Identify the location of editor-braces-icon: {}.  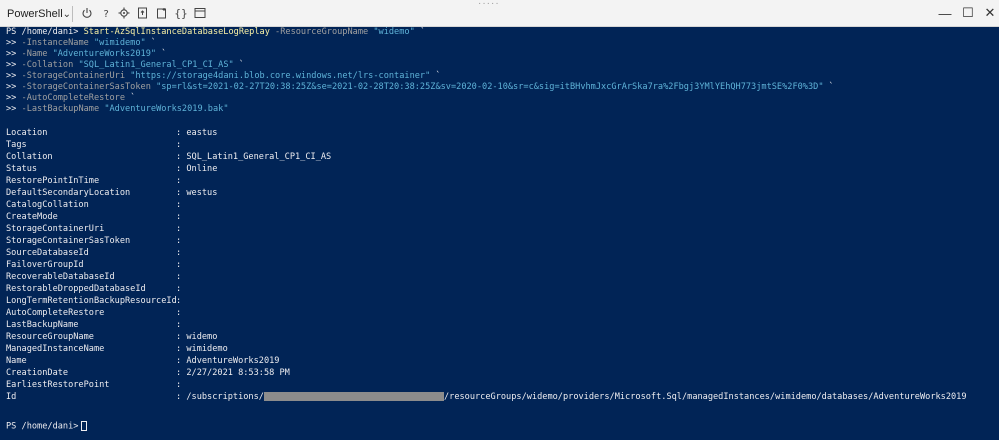
(181, 13).